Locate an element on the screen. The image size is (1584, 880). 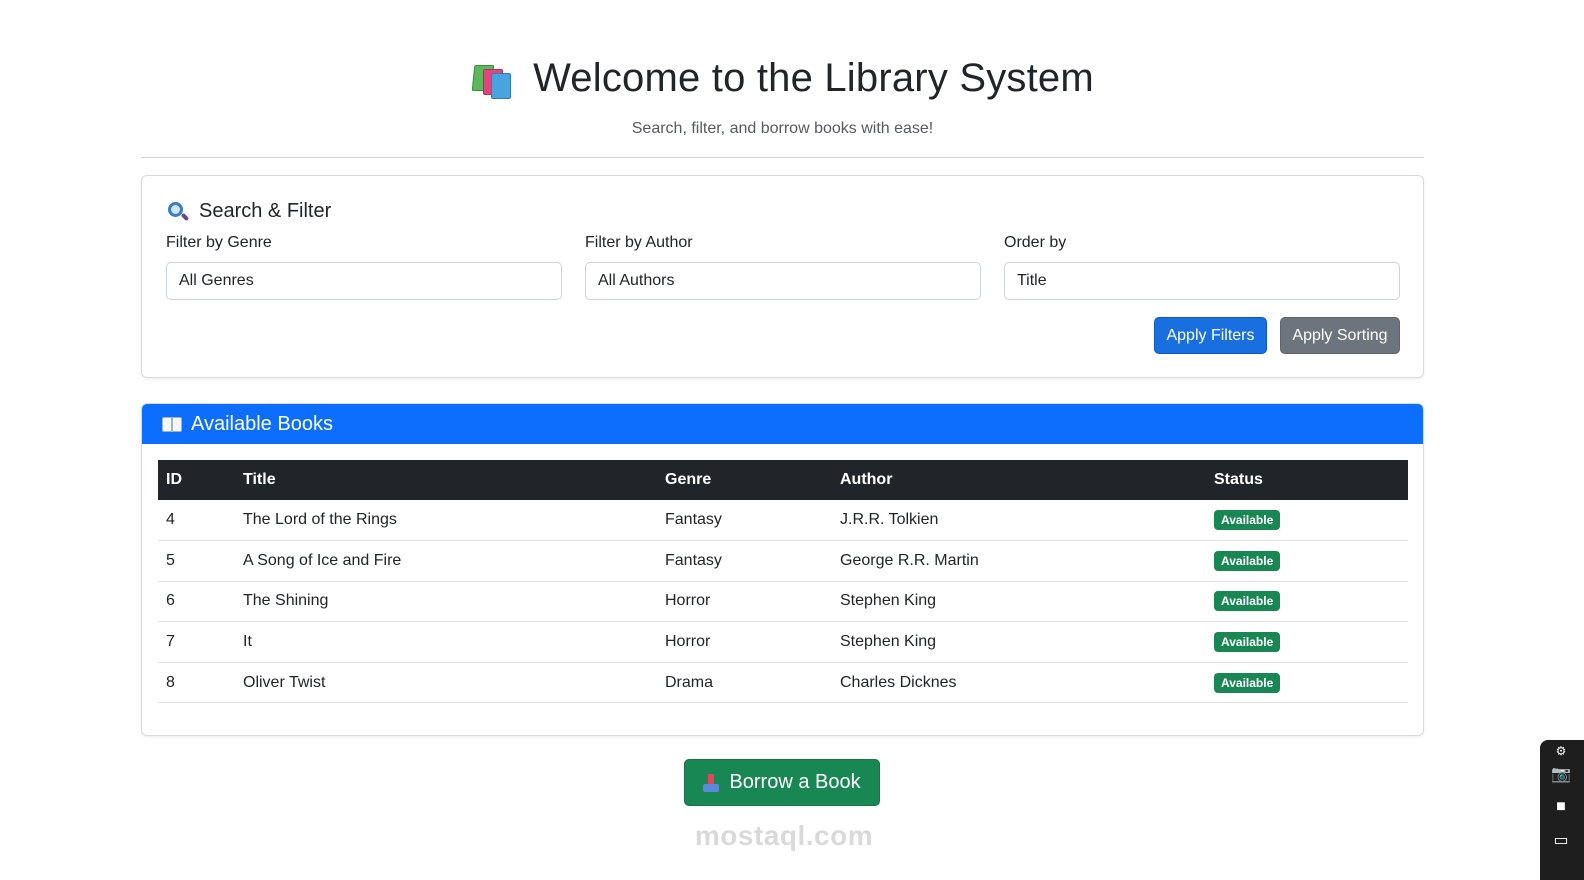
author-filter-label: Filter by Author is located at coordinates (639, 242).